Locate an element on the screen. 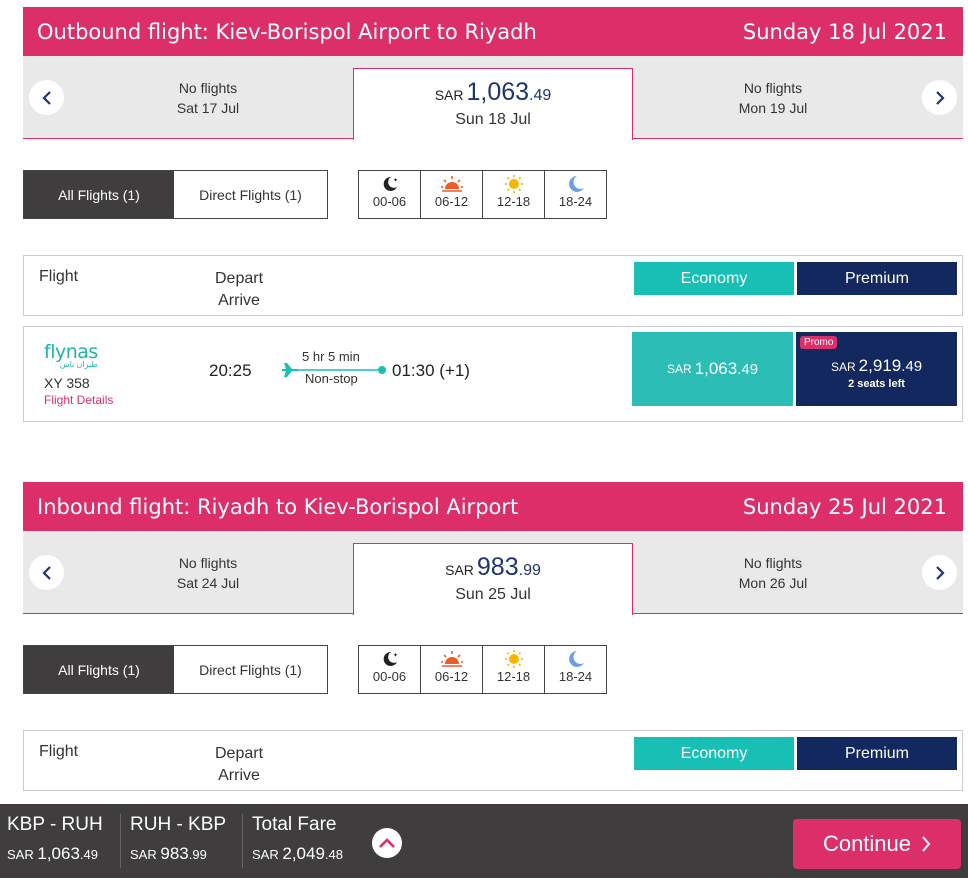 The width and height of the screenshot is (968, 887). flight-number: XY 358 is located at coordinates (67, 383).